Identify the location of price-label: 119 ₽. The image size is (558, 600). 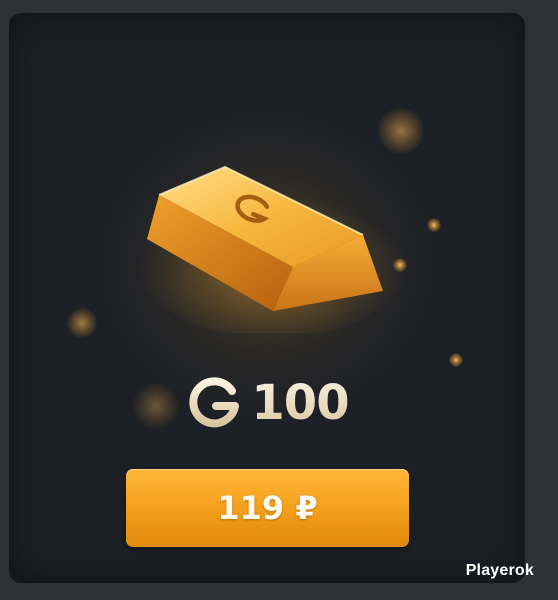
(267, 508).